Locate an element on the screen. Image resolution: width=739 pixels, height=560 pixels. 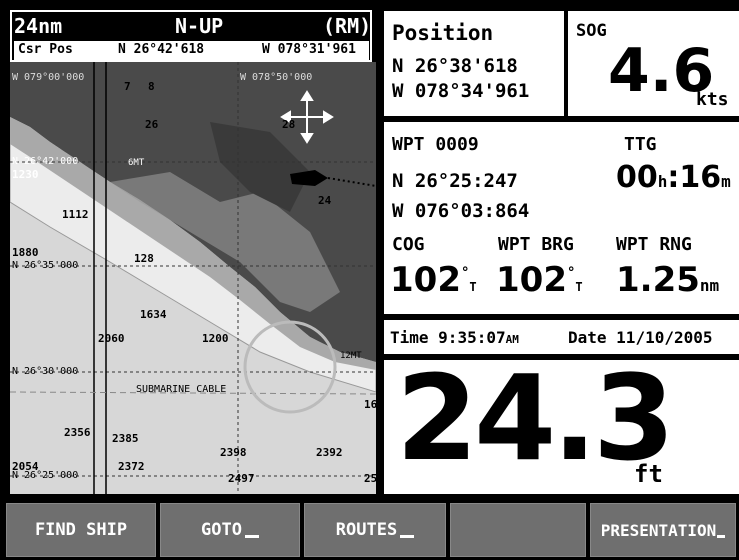
time-ampm: AM is located at coordinates (512, 339).